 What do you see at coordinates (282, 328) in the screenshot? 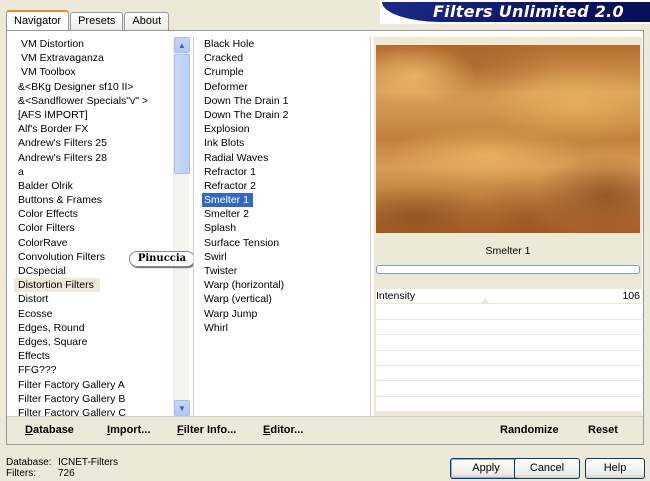
I see `filter-item: Whirl` at bounding box center [282, 328].